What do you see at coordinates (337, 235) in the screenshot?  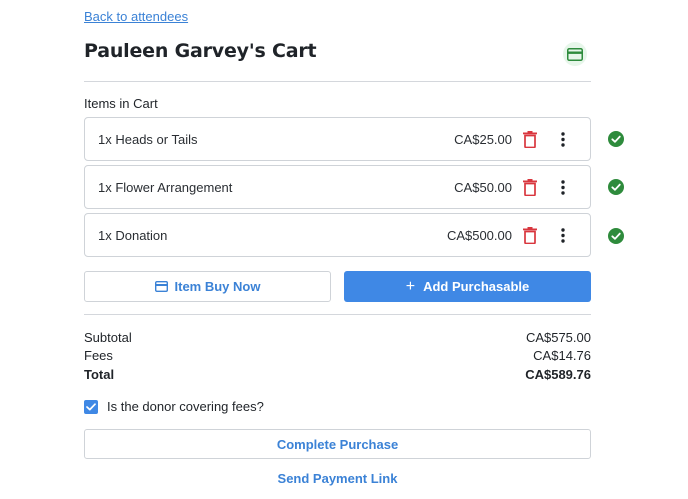 I see `cart-item-row: 1x Donation CA$500.00` at bounding box center [337, 235].